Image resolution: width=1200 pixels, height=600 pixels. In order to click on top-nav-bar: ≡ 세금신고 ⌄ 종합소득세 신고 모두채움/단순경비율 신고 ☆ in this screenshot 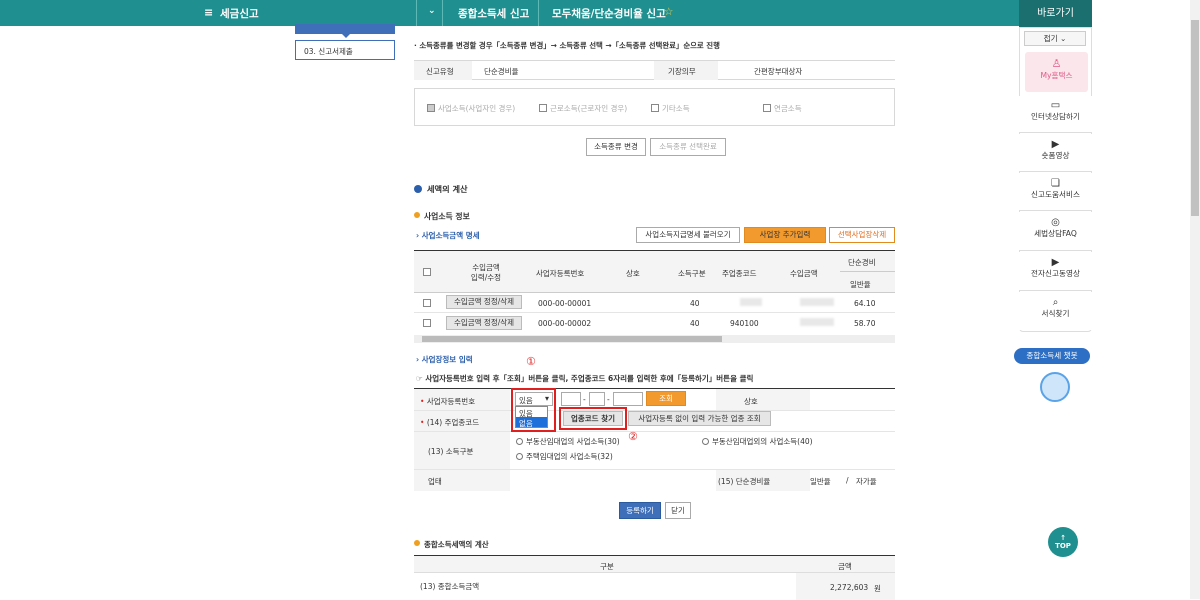, I will do `click(546, 13)`.